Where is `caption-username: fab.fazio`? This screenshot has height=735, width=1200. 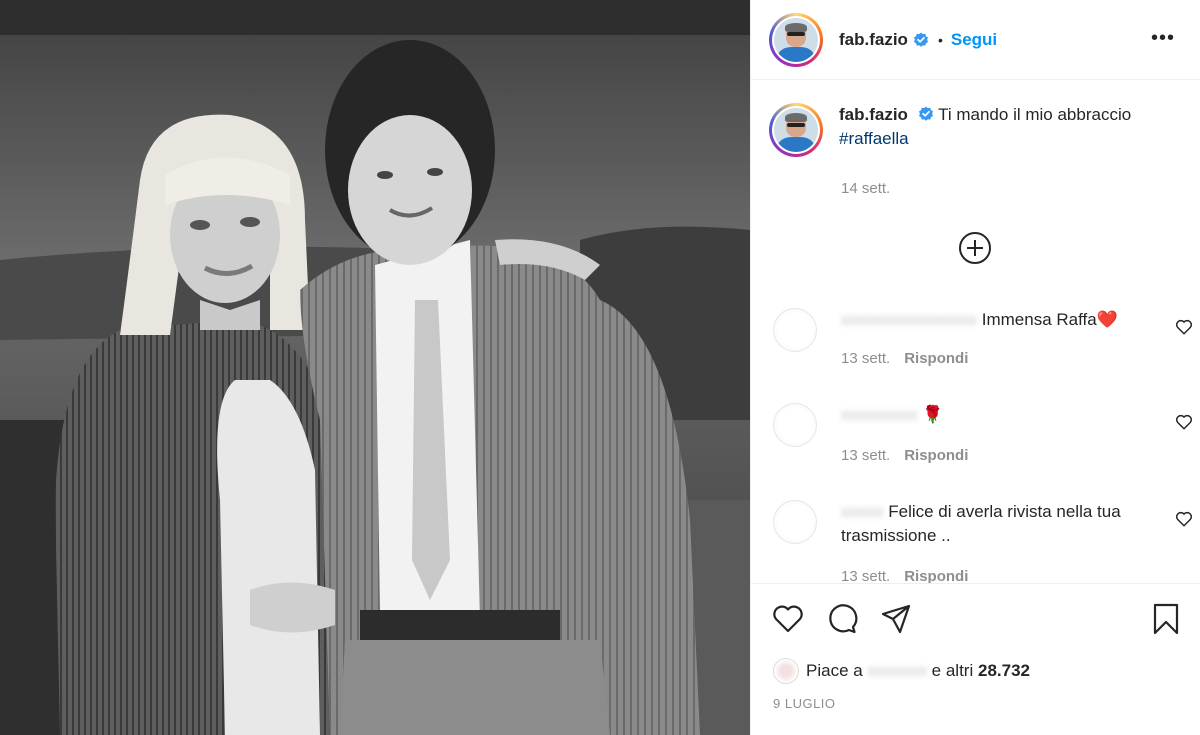
caption-username: fab.fazio is located at coordinates (873, 114).